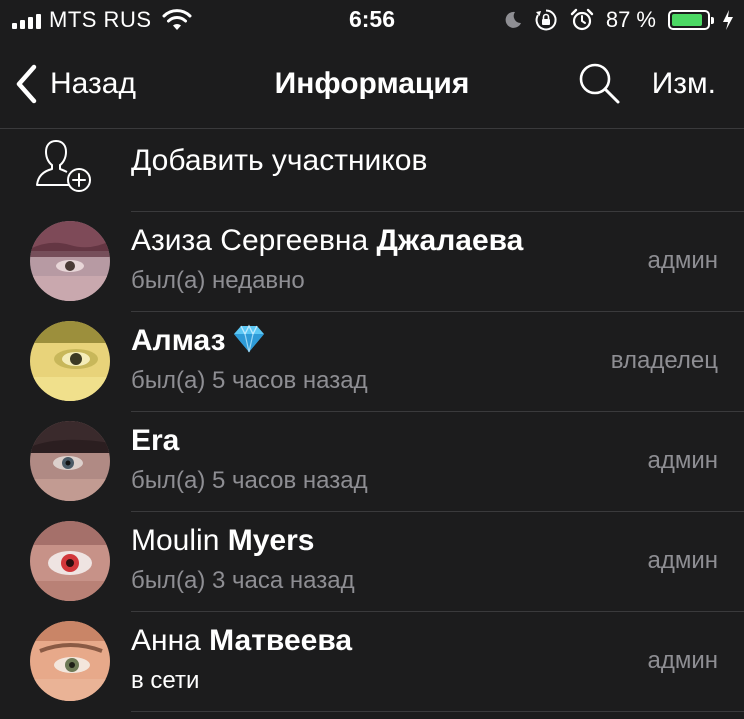 Image resolution: width=744 pixels, height=719 pixels. I want to click on member-name: Алмаз, so click(199, 341).